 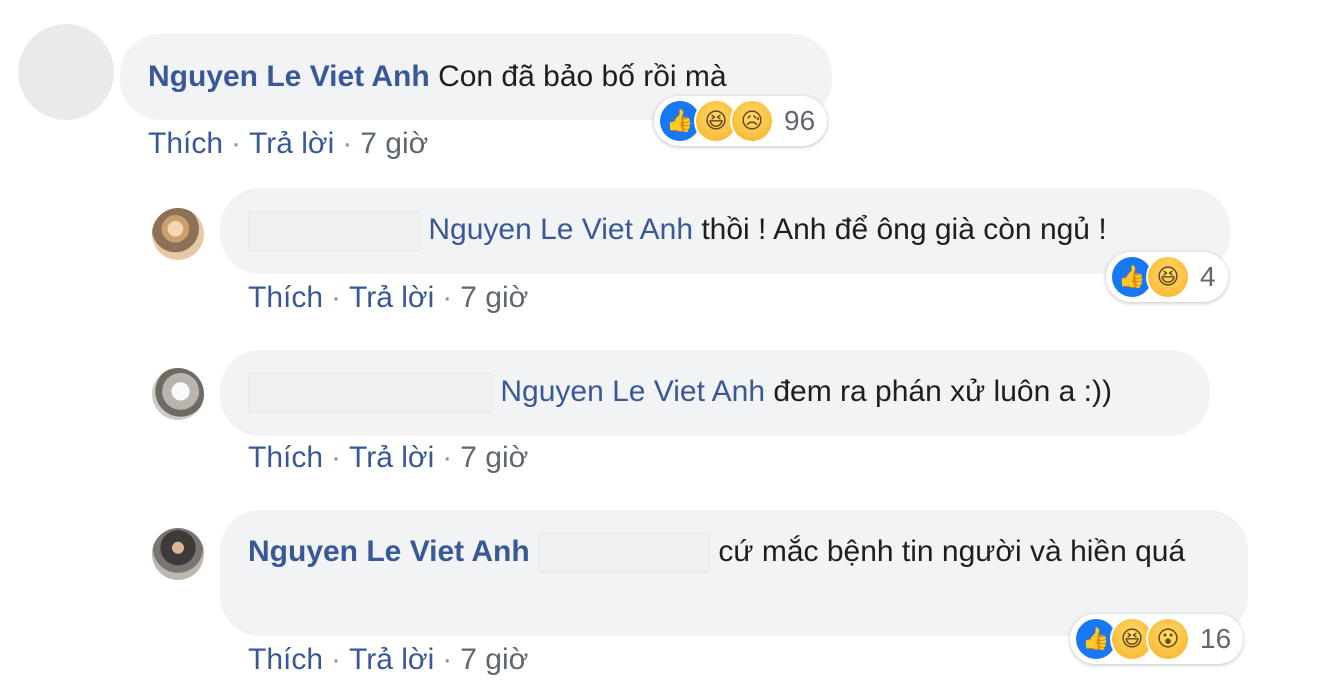 I want to click on comment-text: cứ mắc bệnh tin người và hiền quá, so click(x=952, y=551).